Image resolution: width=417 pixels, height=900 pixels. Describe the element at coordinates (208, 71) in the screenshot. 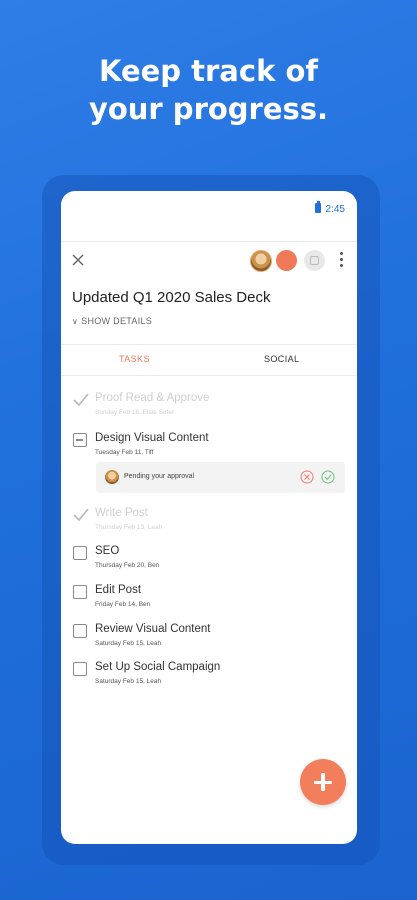

I see `headline-line-1: Keep track of` at that location.